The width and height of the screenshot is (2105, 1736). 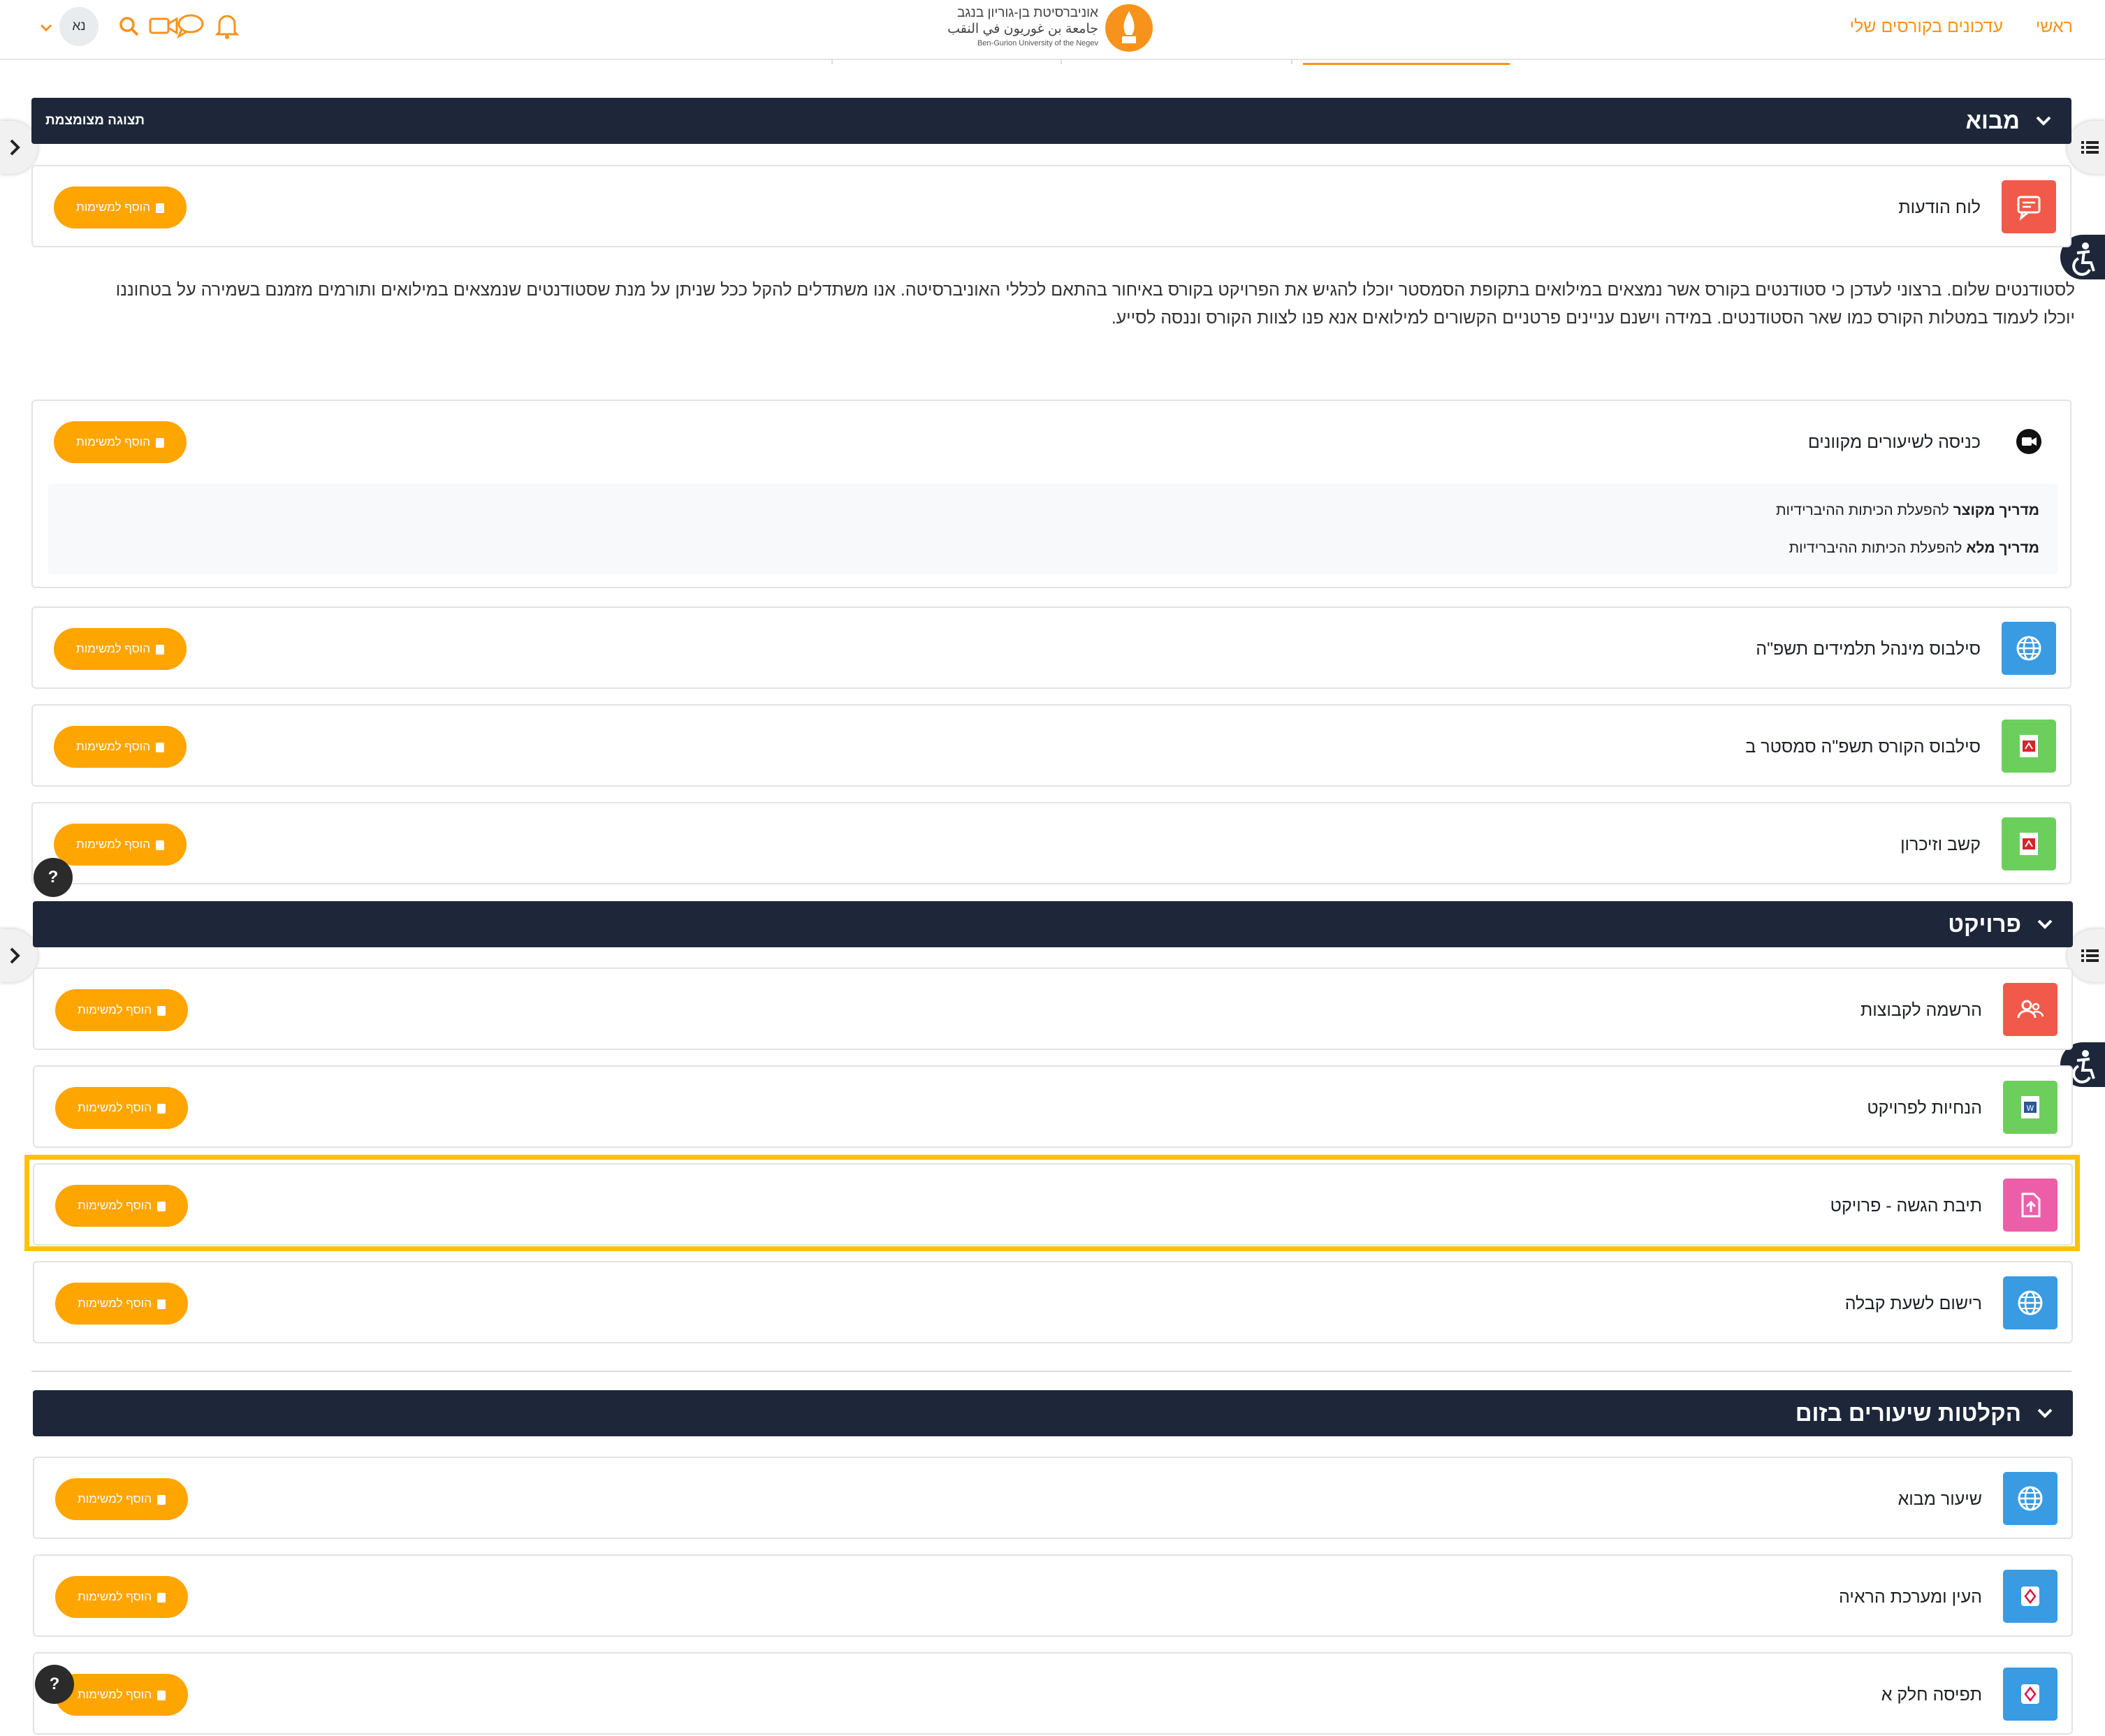 I want to click on logo-text-hebrew: אוניברסיטת בן-גוריון בנגב, so click(x=1027, y=13).